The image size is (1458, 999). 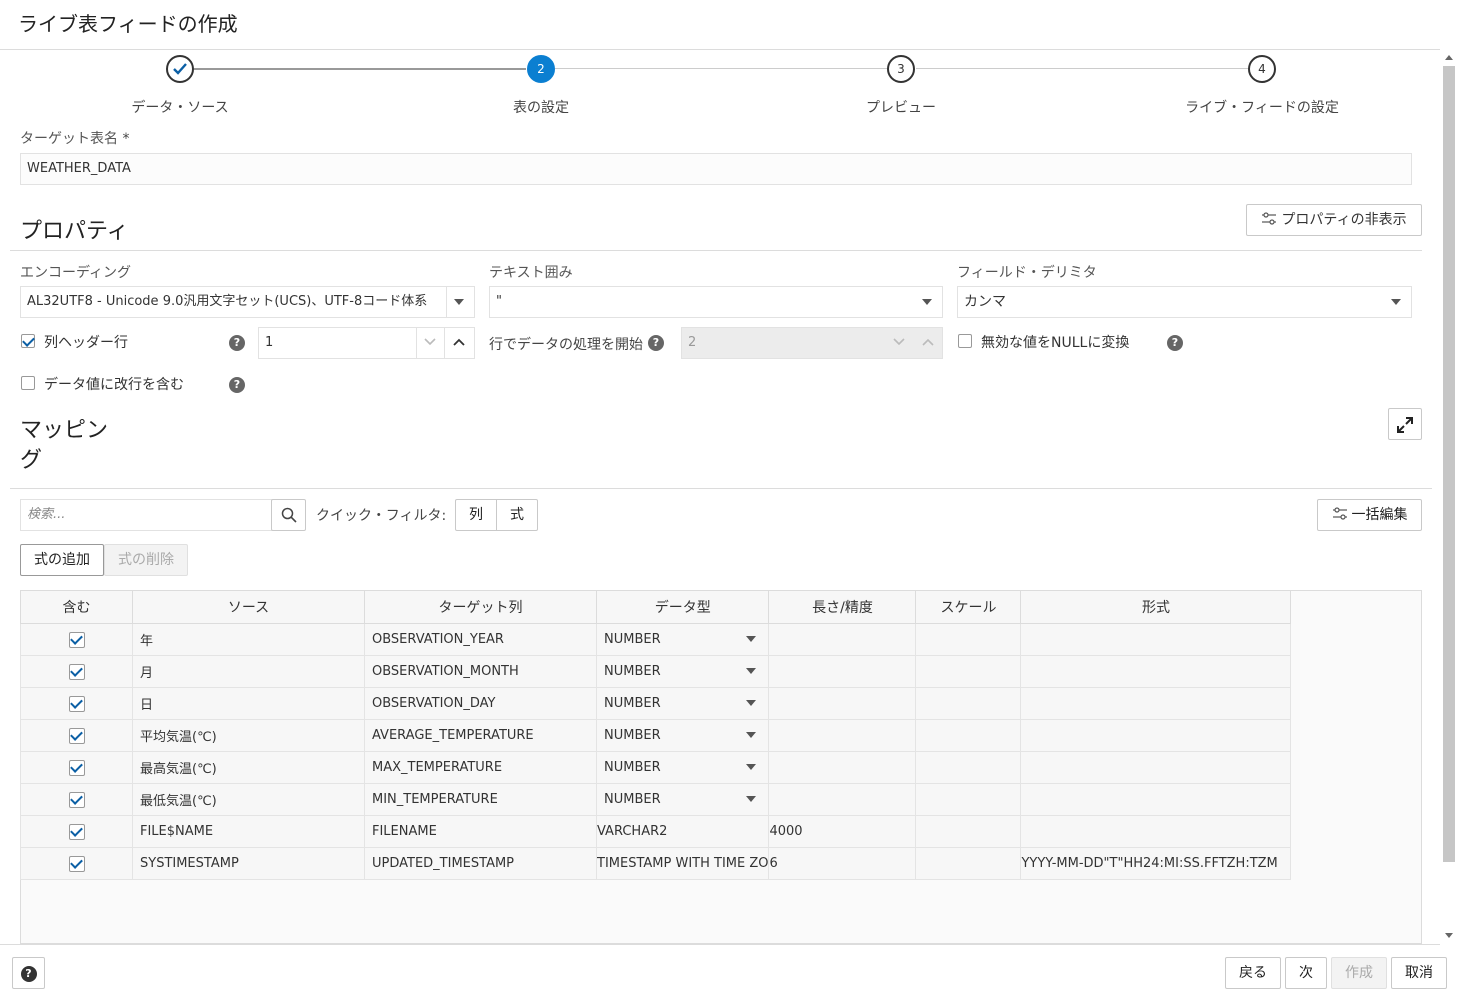 I want to click on text-enclosure-select: ", so click(x=716, y=302).